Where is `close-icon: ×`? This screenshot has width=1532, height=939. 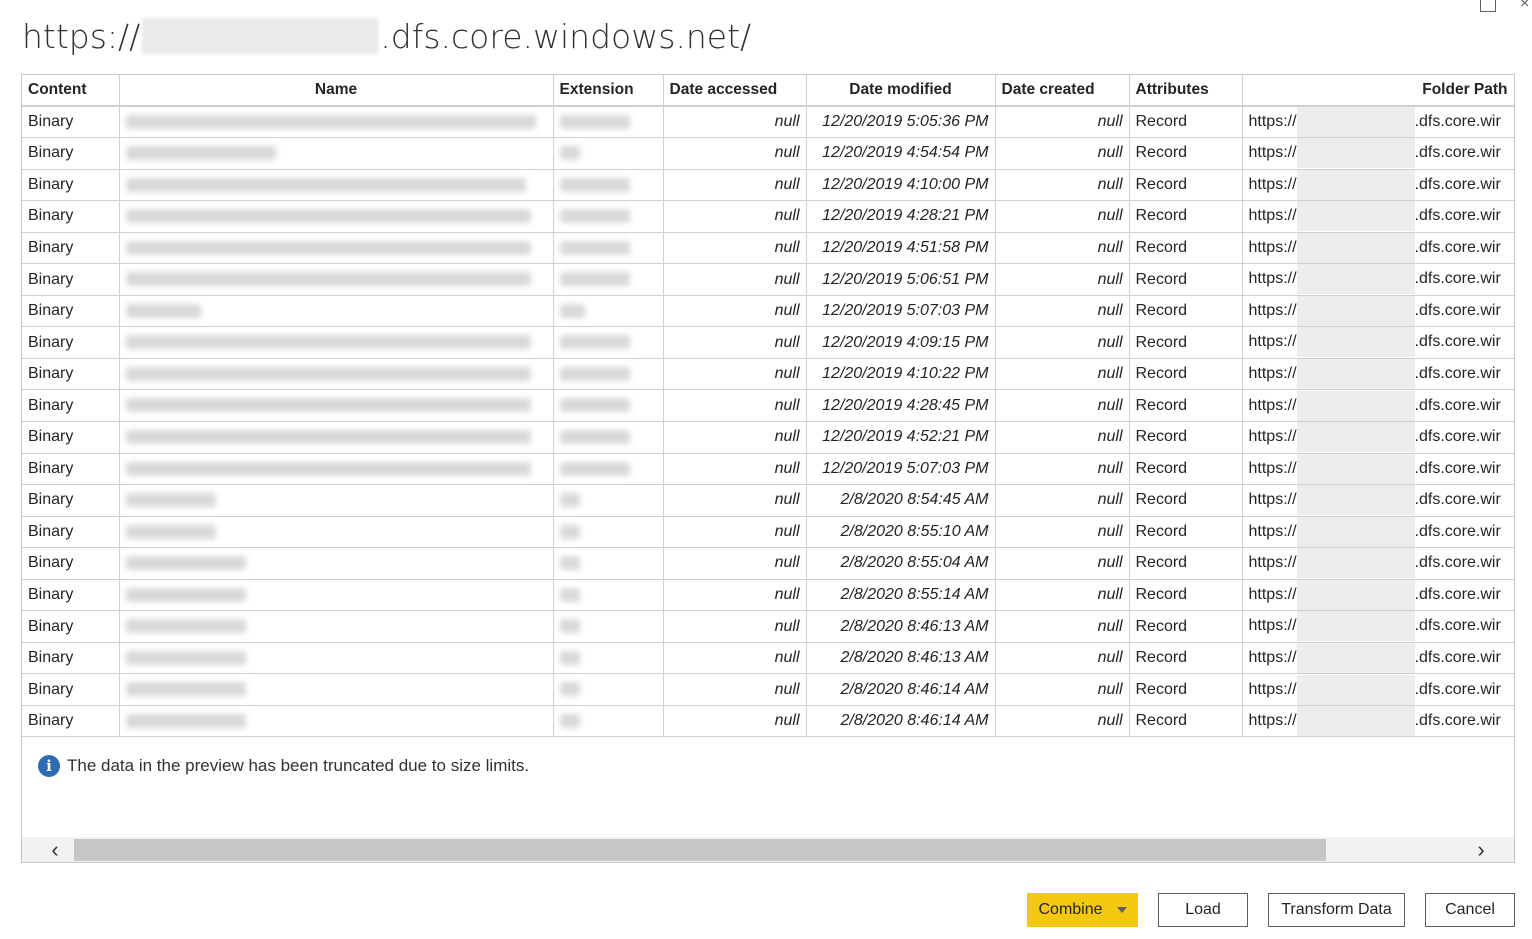
close-icon: × is located at coordinates (1526, 6).